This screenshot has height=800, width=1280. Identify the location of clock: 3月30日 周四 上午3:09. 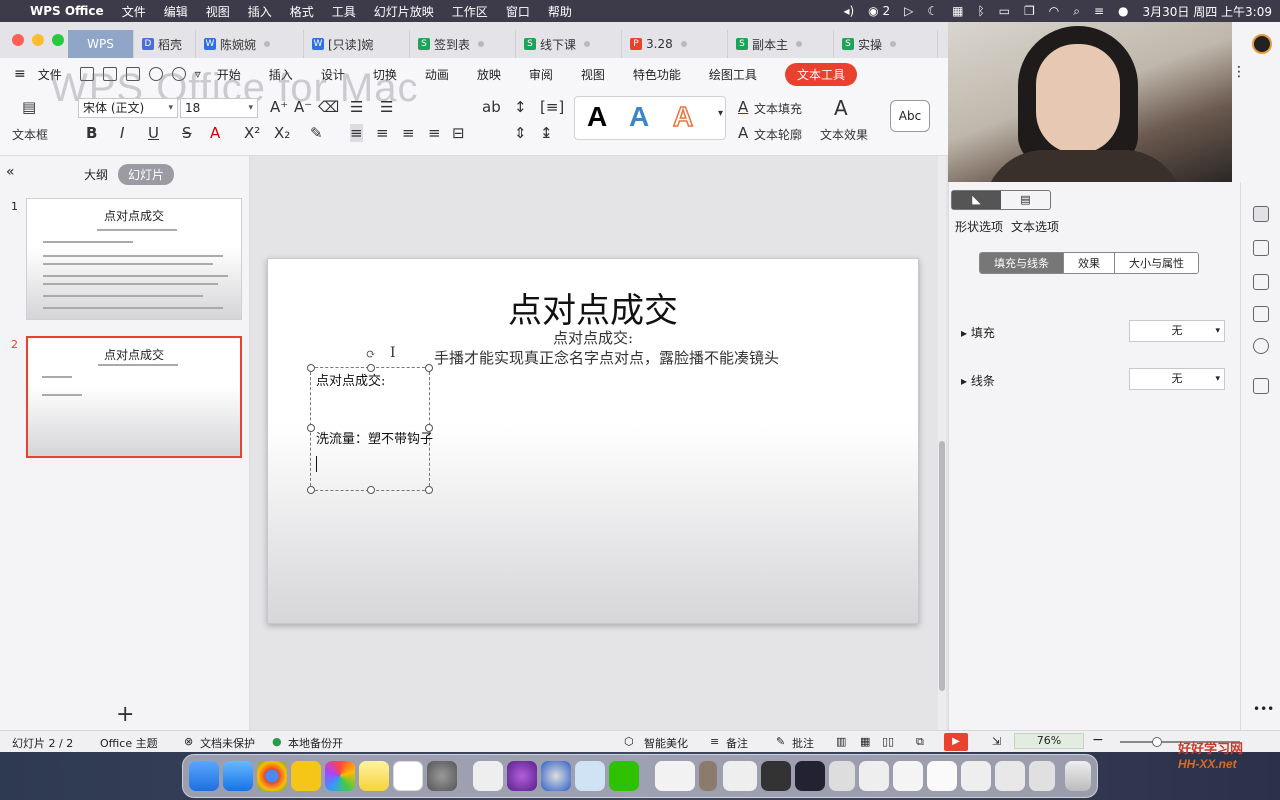
(1207, 11).